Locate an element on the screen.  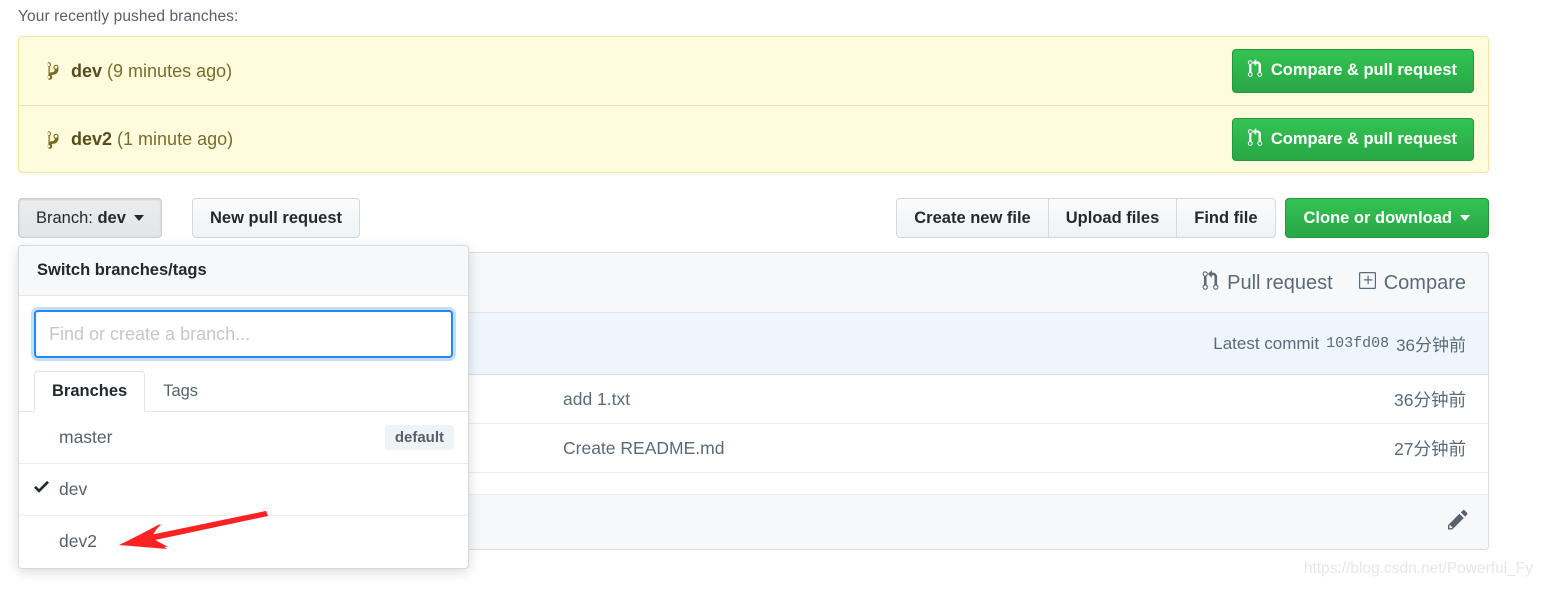
latest-commit-prefix: Latest commit is located at coordinates (1266, 343).